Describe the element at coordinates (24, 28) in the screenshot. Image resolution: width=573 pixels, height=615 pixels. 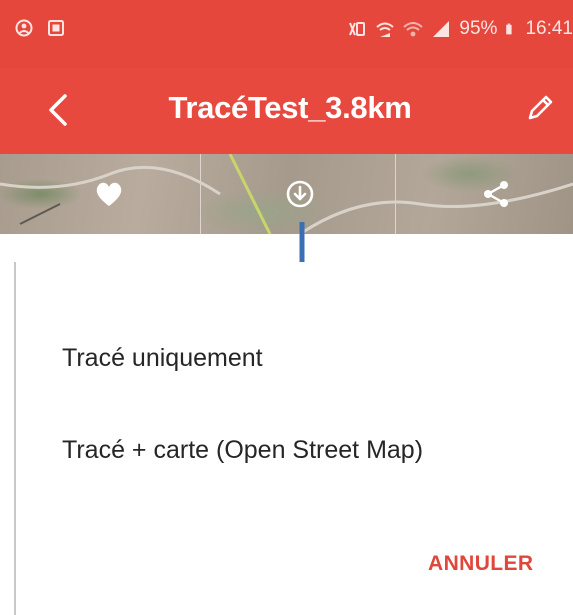
I see `alarm-icon` at that location.